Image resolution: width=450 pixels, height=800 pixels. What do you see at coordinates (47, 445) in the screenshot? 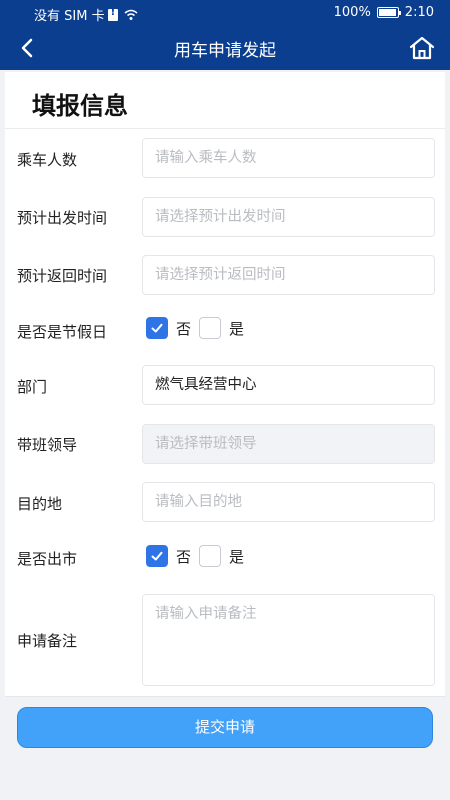
I see `team-leader-label: 带班领导` at bounding box center [47, 445].